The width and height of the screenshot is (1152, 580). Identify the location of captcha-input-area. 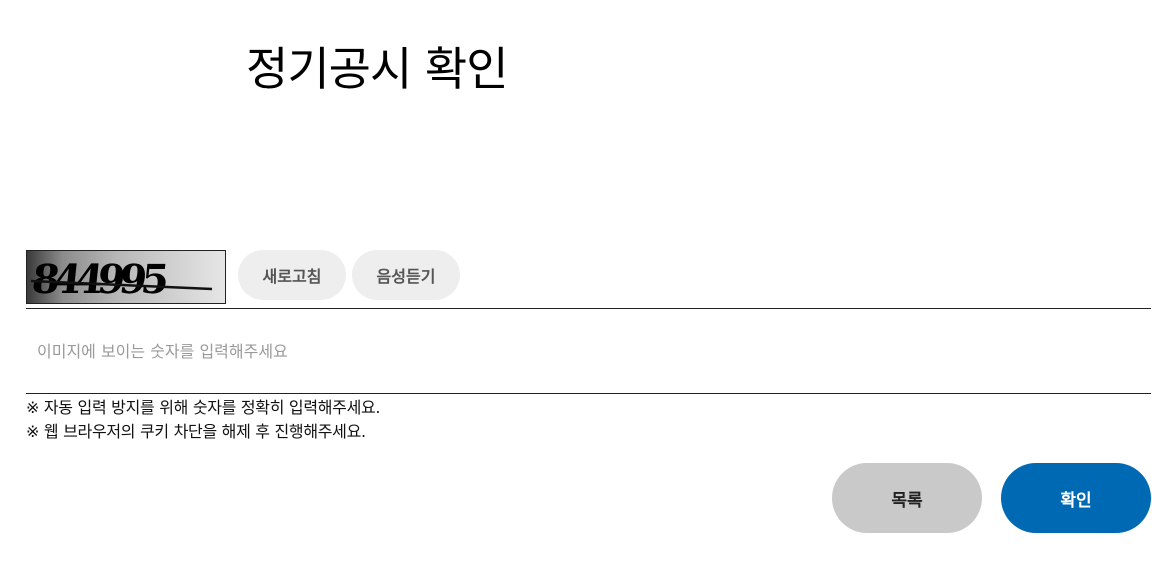
(588, 351).